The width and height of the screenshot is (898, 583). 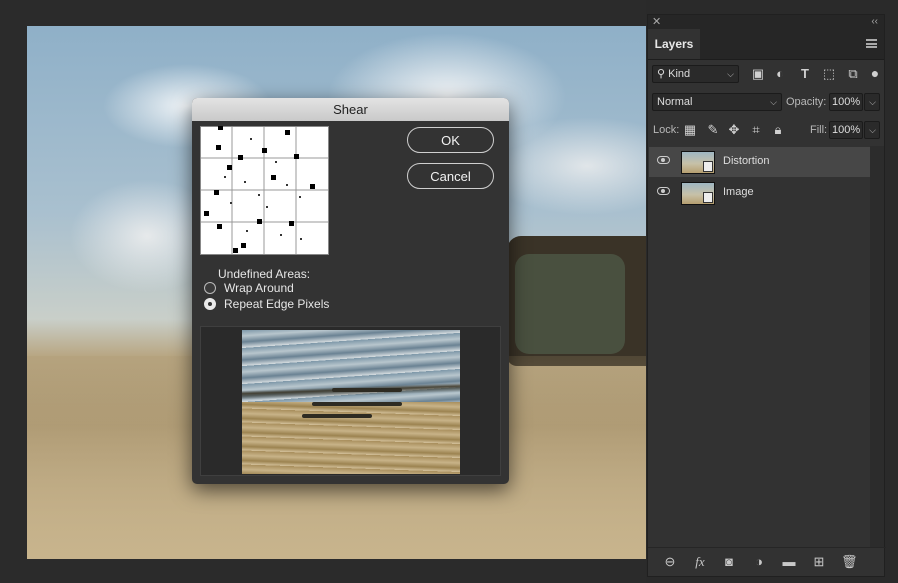 What do you see at coordinates (780, 74) in the screenshot?
I see `adjustment-filter-icon: ◐` at bounding box center [780, 74].